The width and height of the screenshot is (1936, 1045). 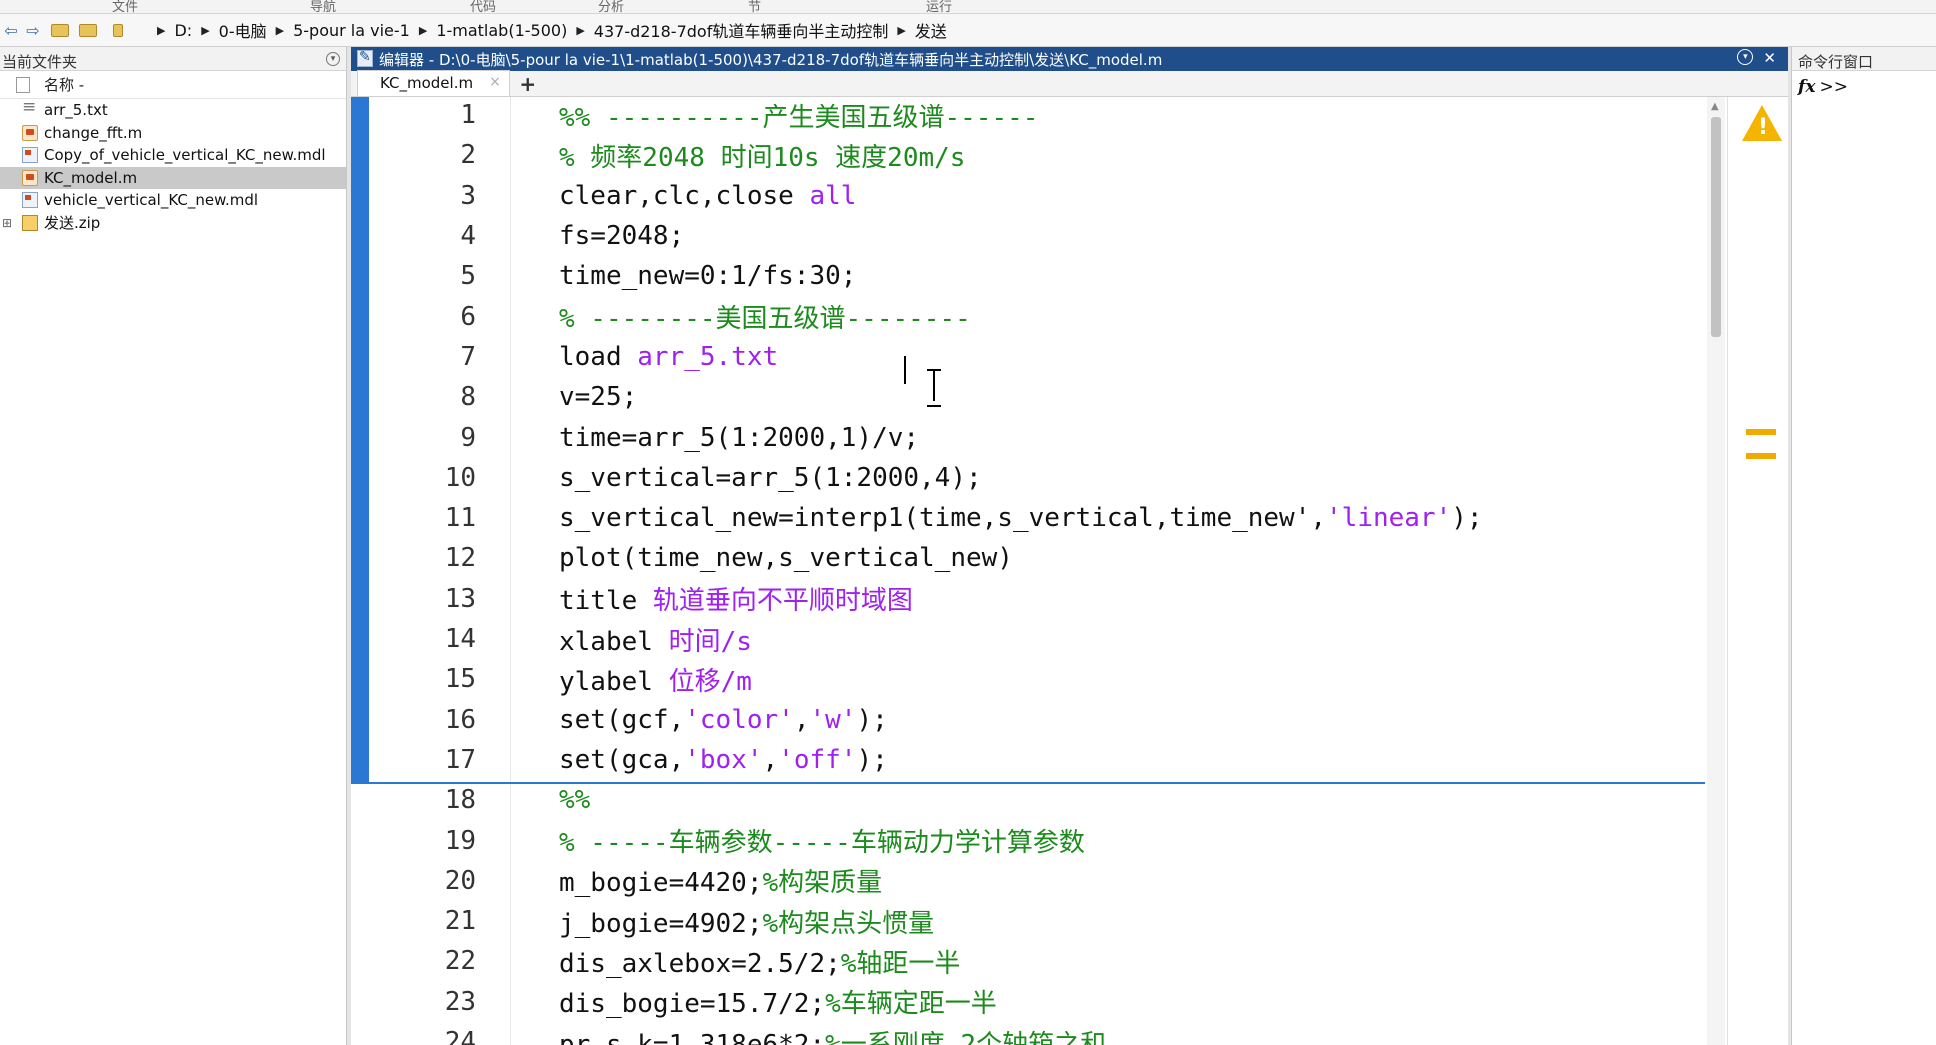 What do you see at coordinates (495, 85) in the screenshot?
I see `tab-close-icon: ×` at bounding box center [495, 85].